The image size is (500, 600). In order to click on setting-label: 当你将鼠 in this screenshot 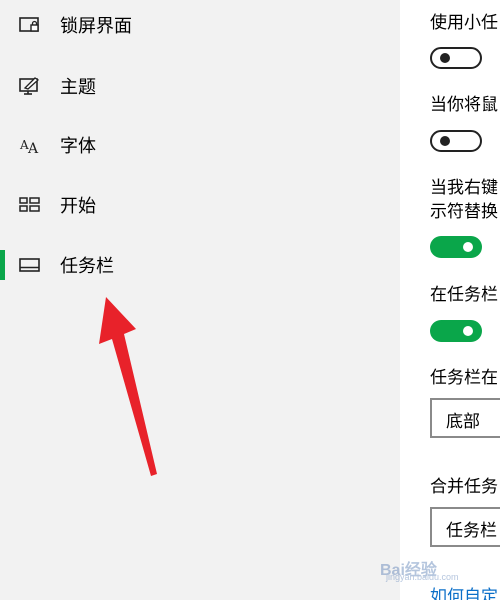, I will do `click(464, 105)`.